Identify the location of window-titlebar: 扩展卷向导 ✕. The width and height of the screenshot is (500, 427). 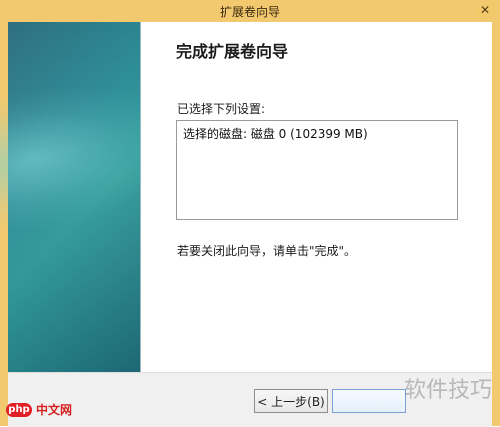
(250, 11).